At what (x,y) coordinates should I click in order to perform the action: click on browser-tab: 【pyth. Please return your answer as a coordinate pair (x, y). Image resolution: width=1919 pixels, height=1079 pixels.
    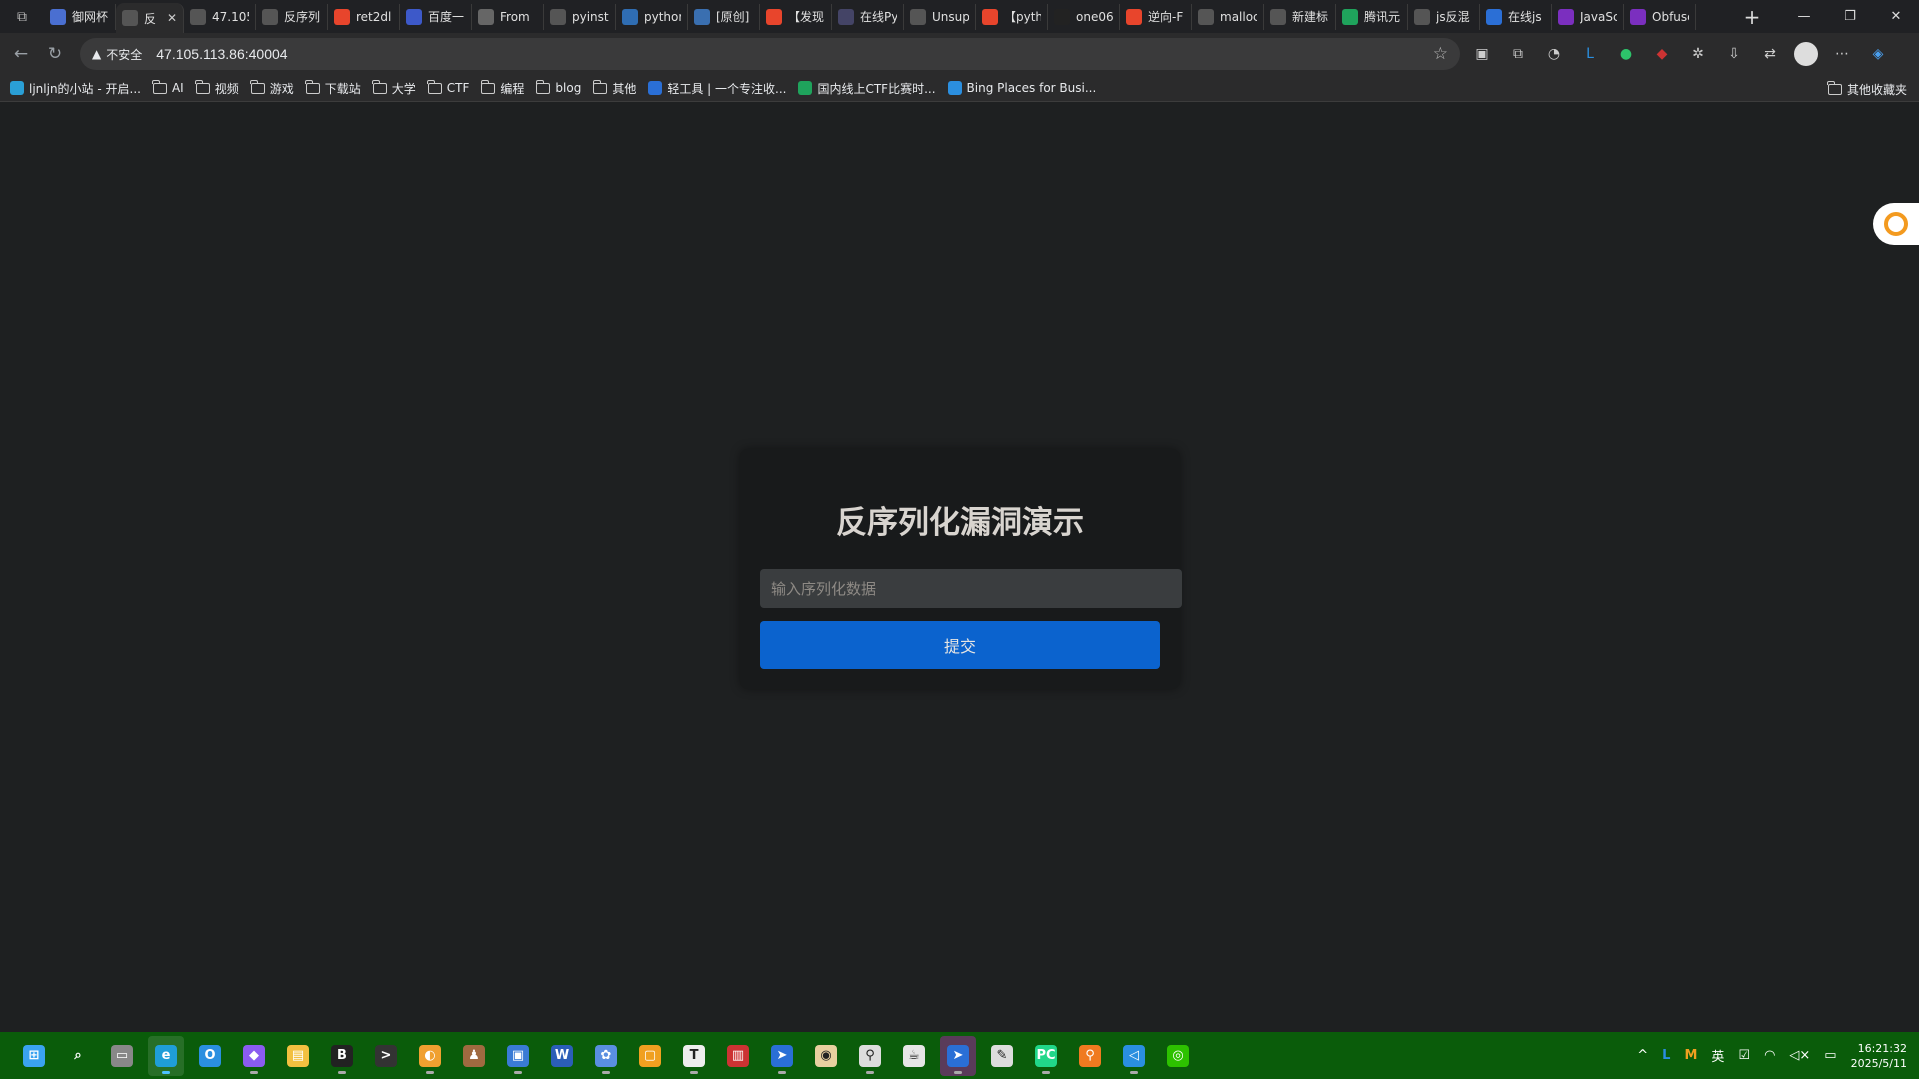
    Looking at the image, I should click on (1012, 16).